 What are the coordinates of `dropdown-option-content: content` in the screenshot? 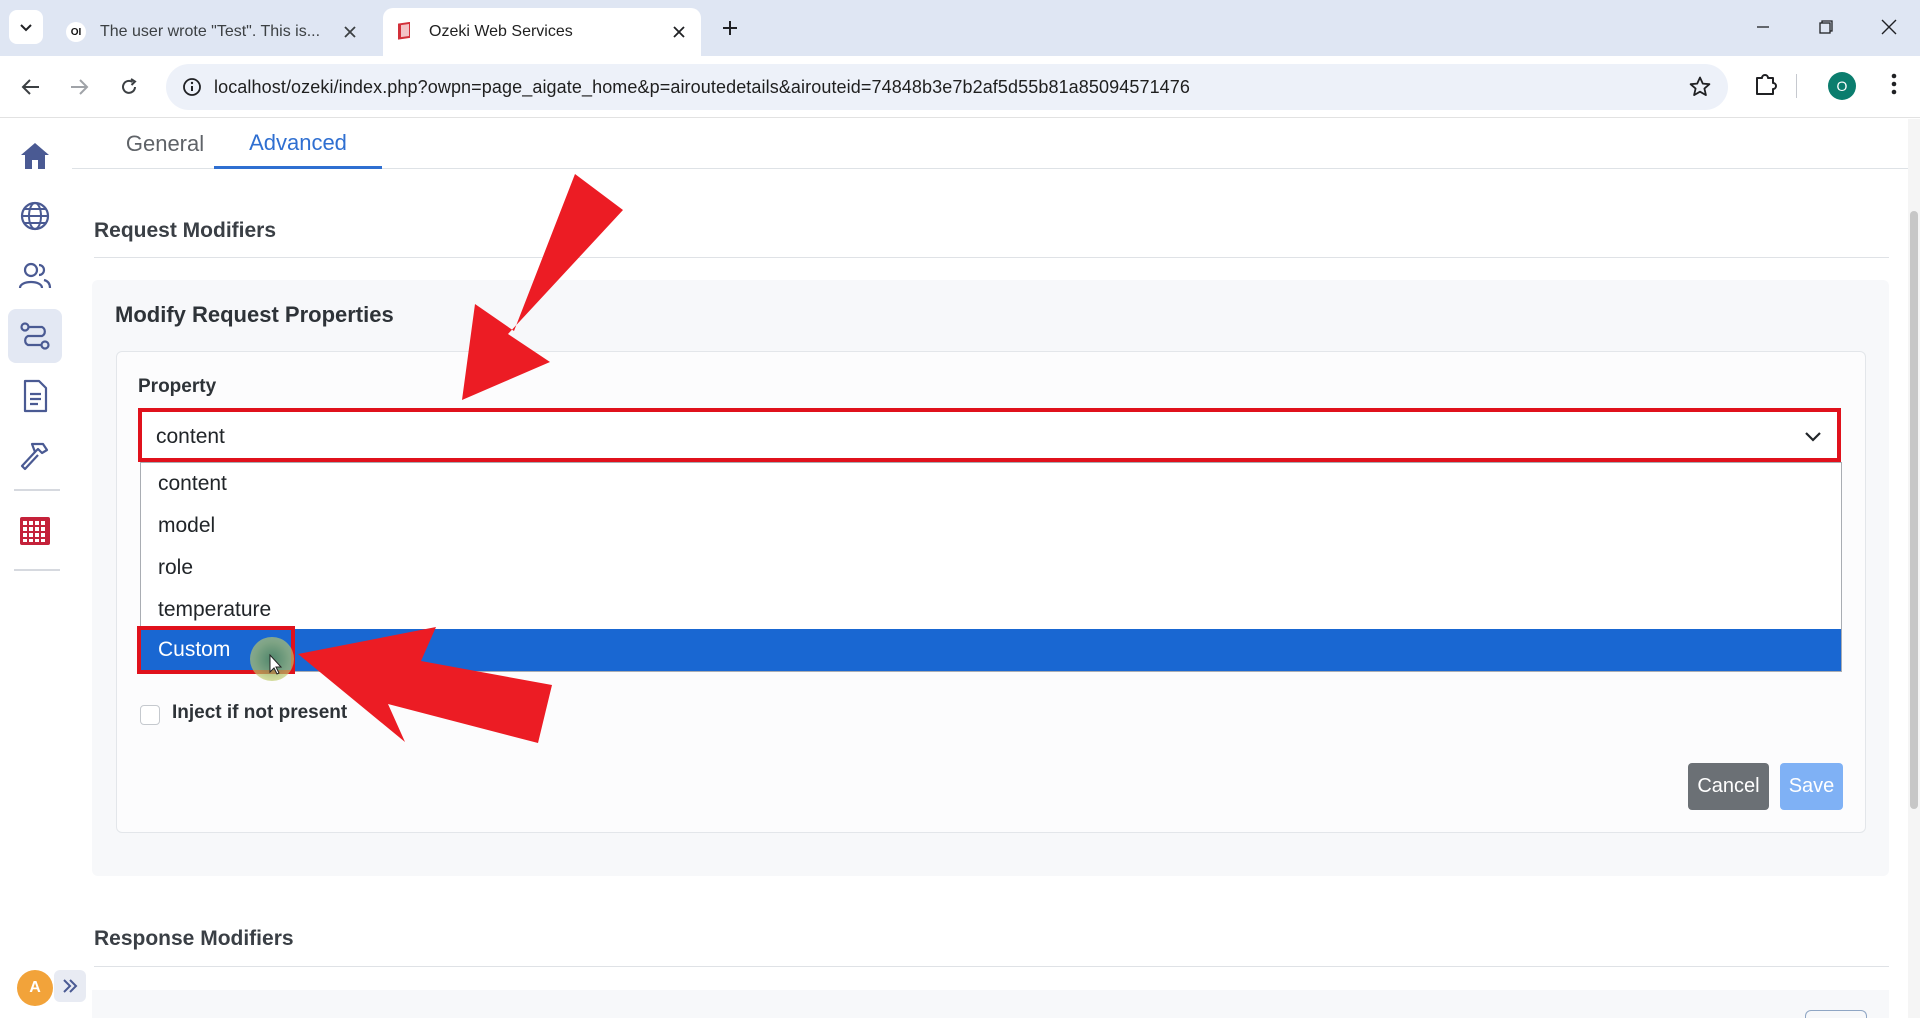 It's located at (991, 484).